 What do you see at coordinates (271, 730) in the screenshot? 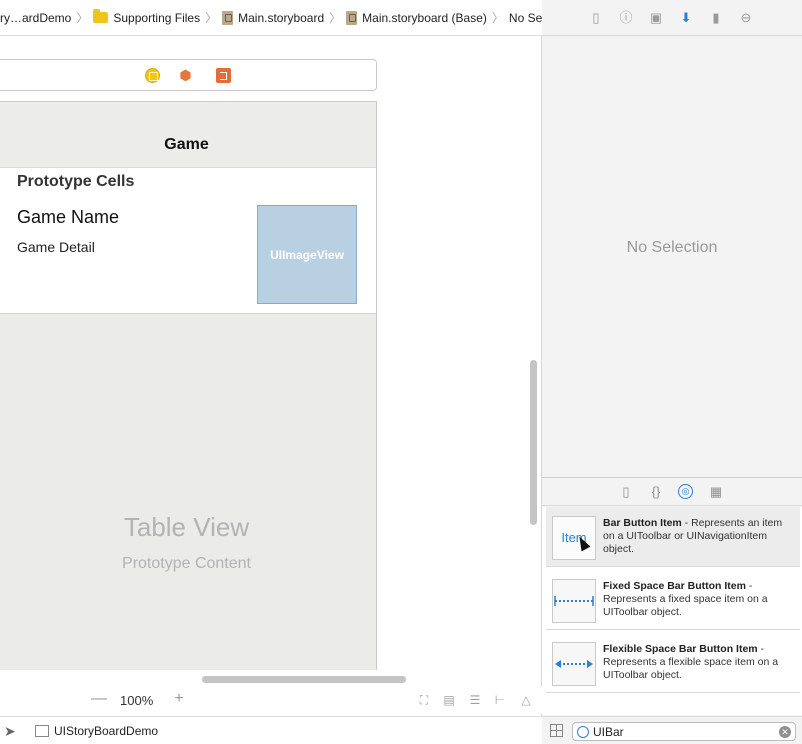
I see `status-bar: ➤ UIStoryBoardDemo` at bounding box center [271, 730].